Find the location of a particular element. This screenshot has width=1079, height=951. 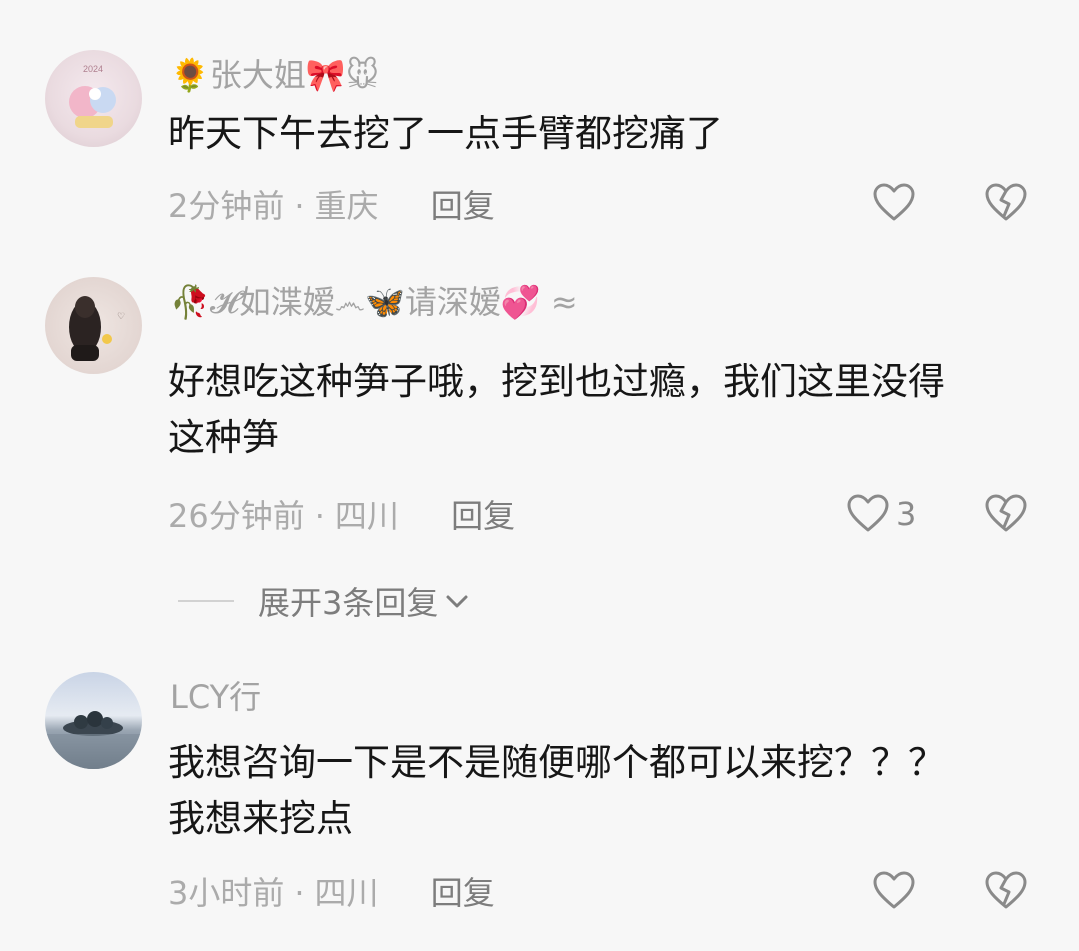

expand-replies-button: 展开3条回复 is located at coordinates (325, 601).